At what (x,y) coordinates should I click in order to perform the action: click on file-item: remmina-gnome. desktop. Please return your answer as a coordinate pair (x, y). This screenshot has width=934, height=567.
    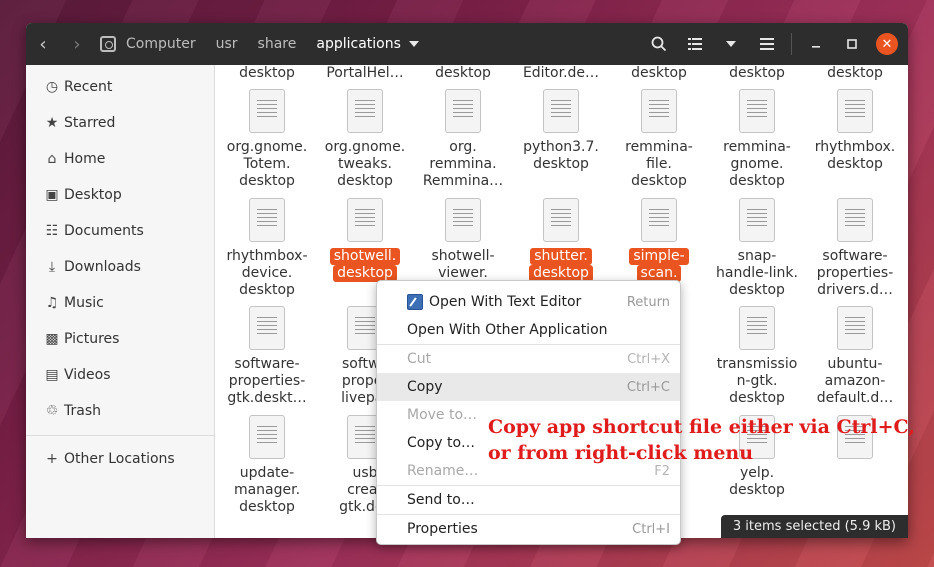
    Looking at the image, I should click on (757, 139).